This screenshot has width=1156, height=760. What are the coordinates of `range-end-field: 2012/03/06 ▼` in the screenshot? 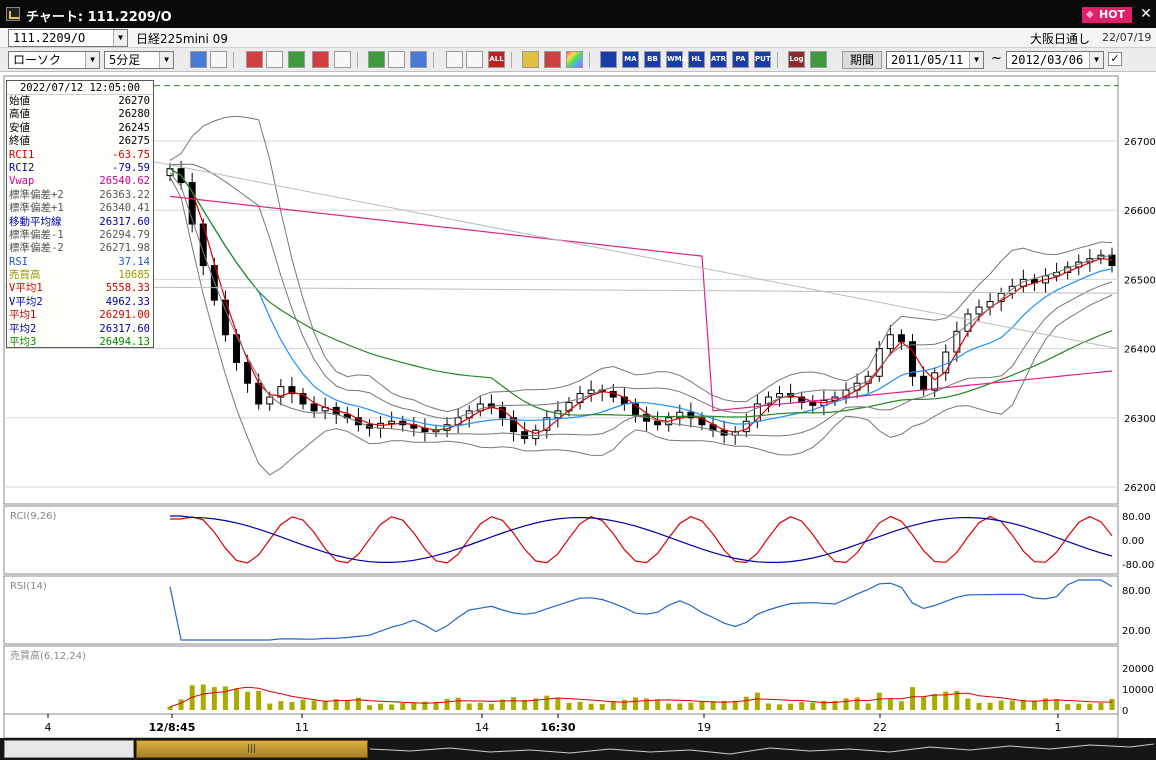 It's located at (1055, 60).